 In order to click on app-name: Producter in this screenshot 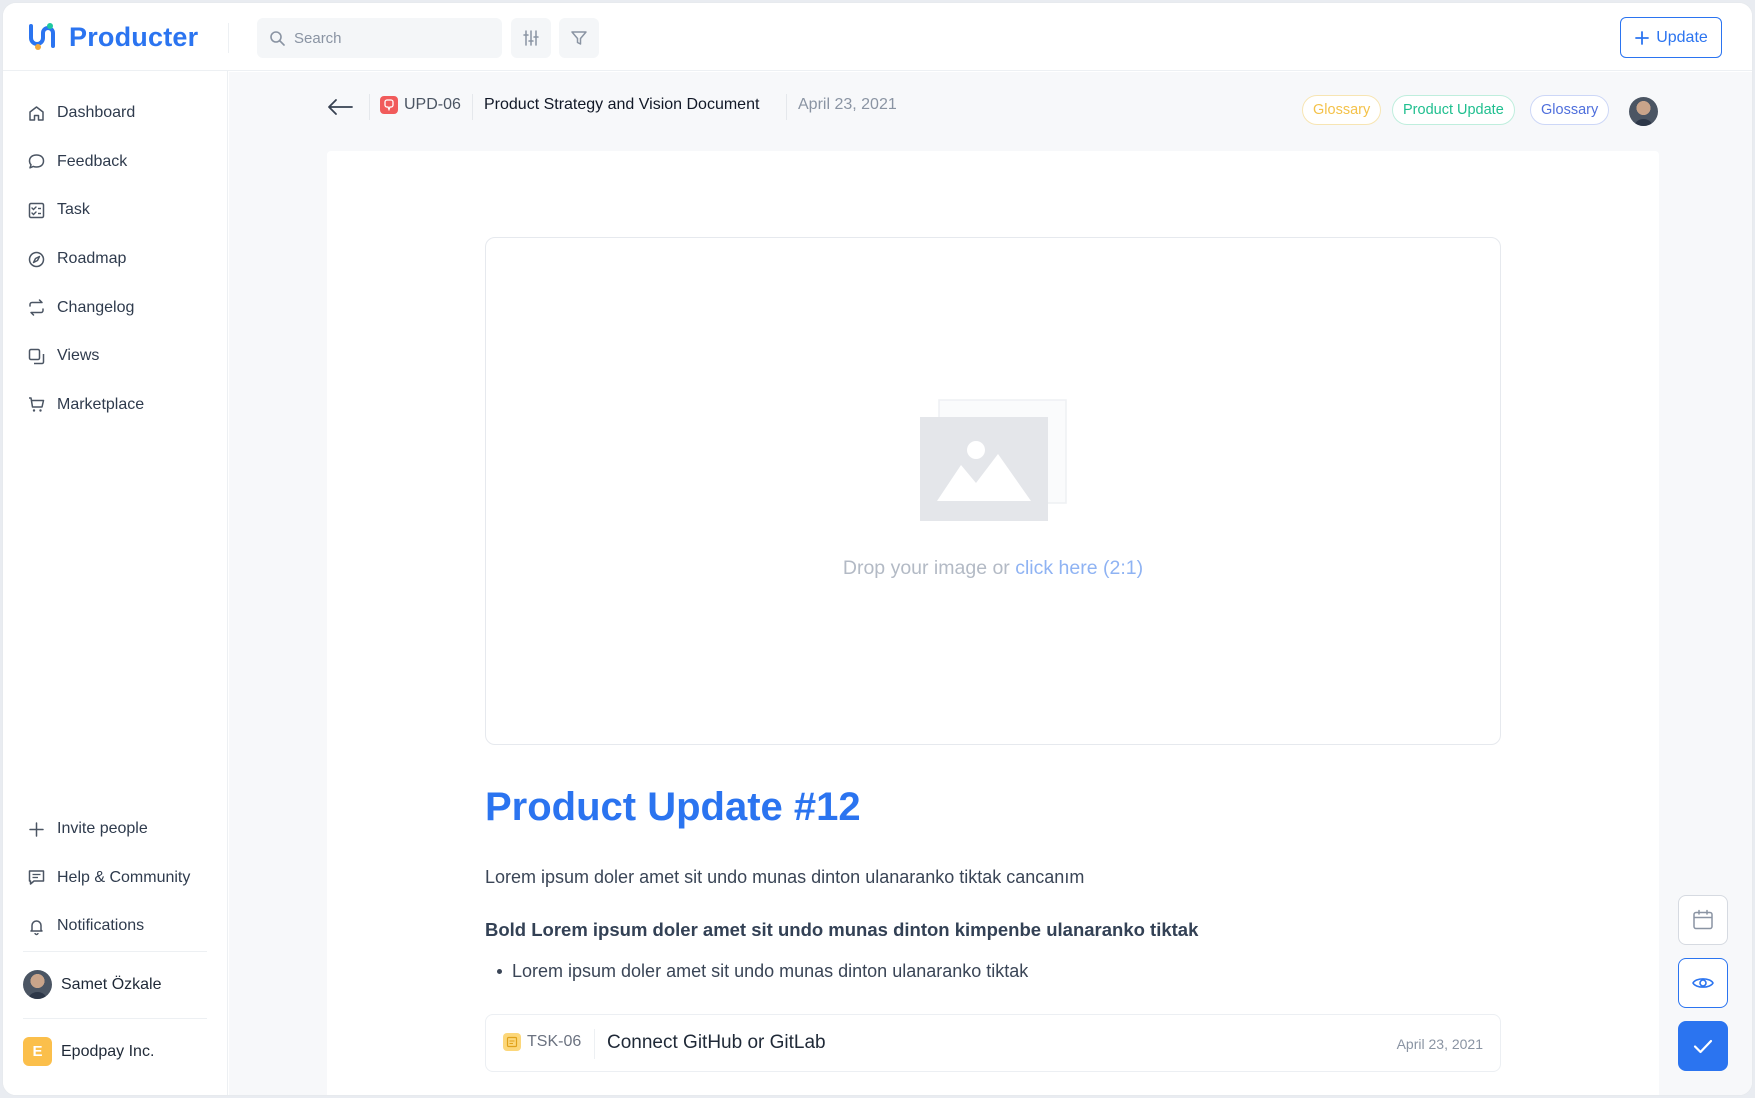, I will do `click(134, 36)`.